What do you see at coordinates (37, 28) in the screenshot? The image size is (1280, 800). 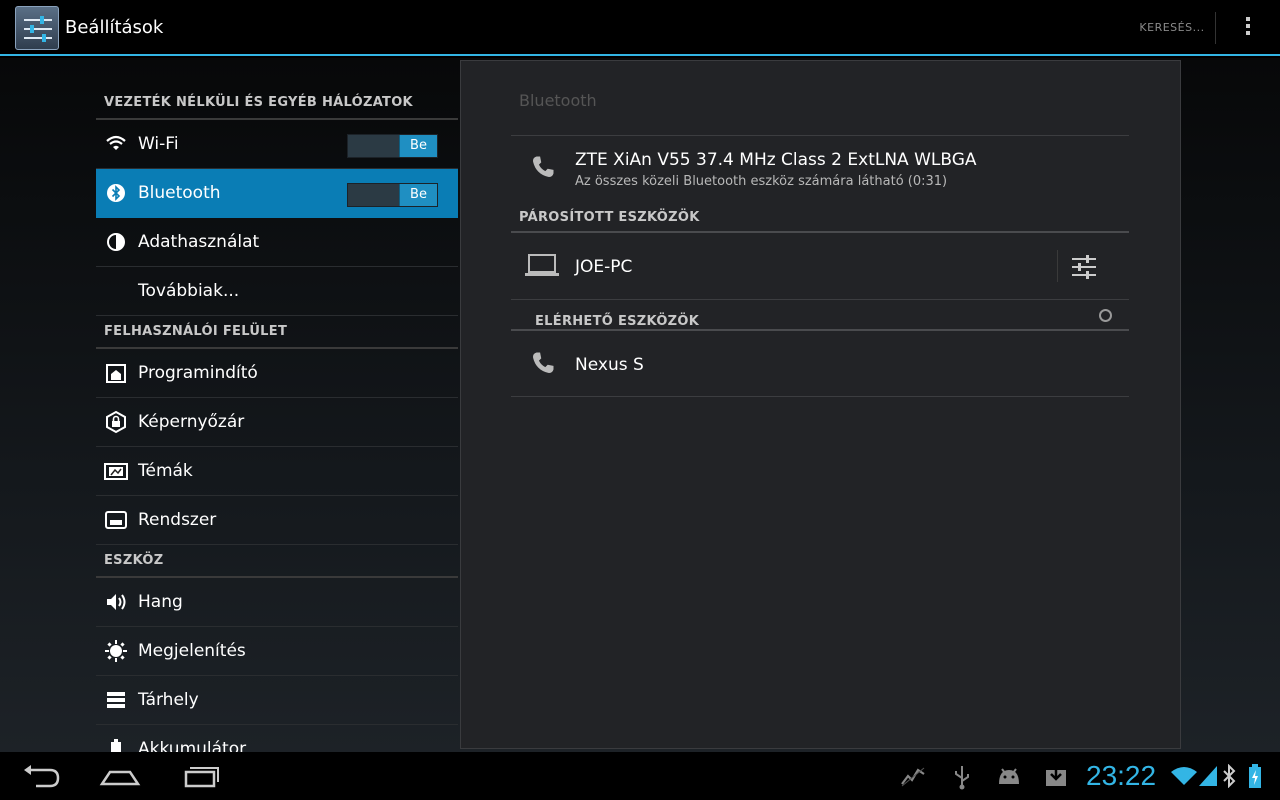 I see `settings-app-icon` at bounding box center [37, 28].